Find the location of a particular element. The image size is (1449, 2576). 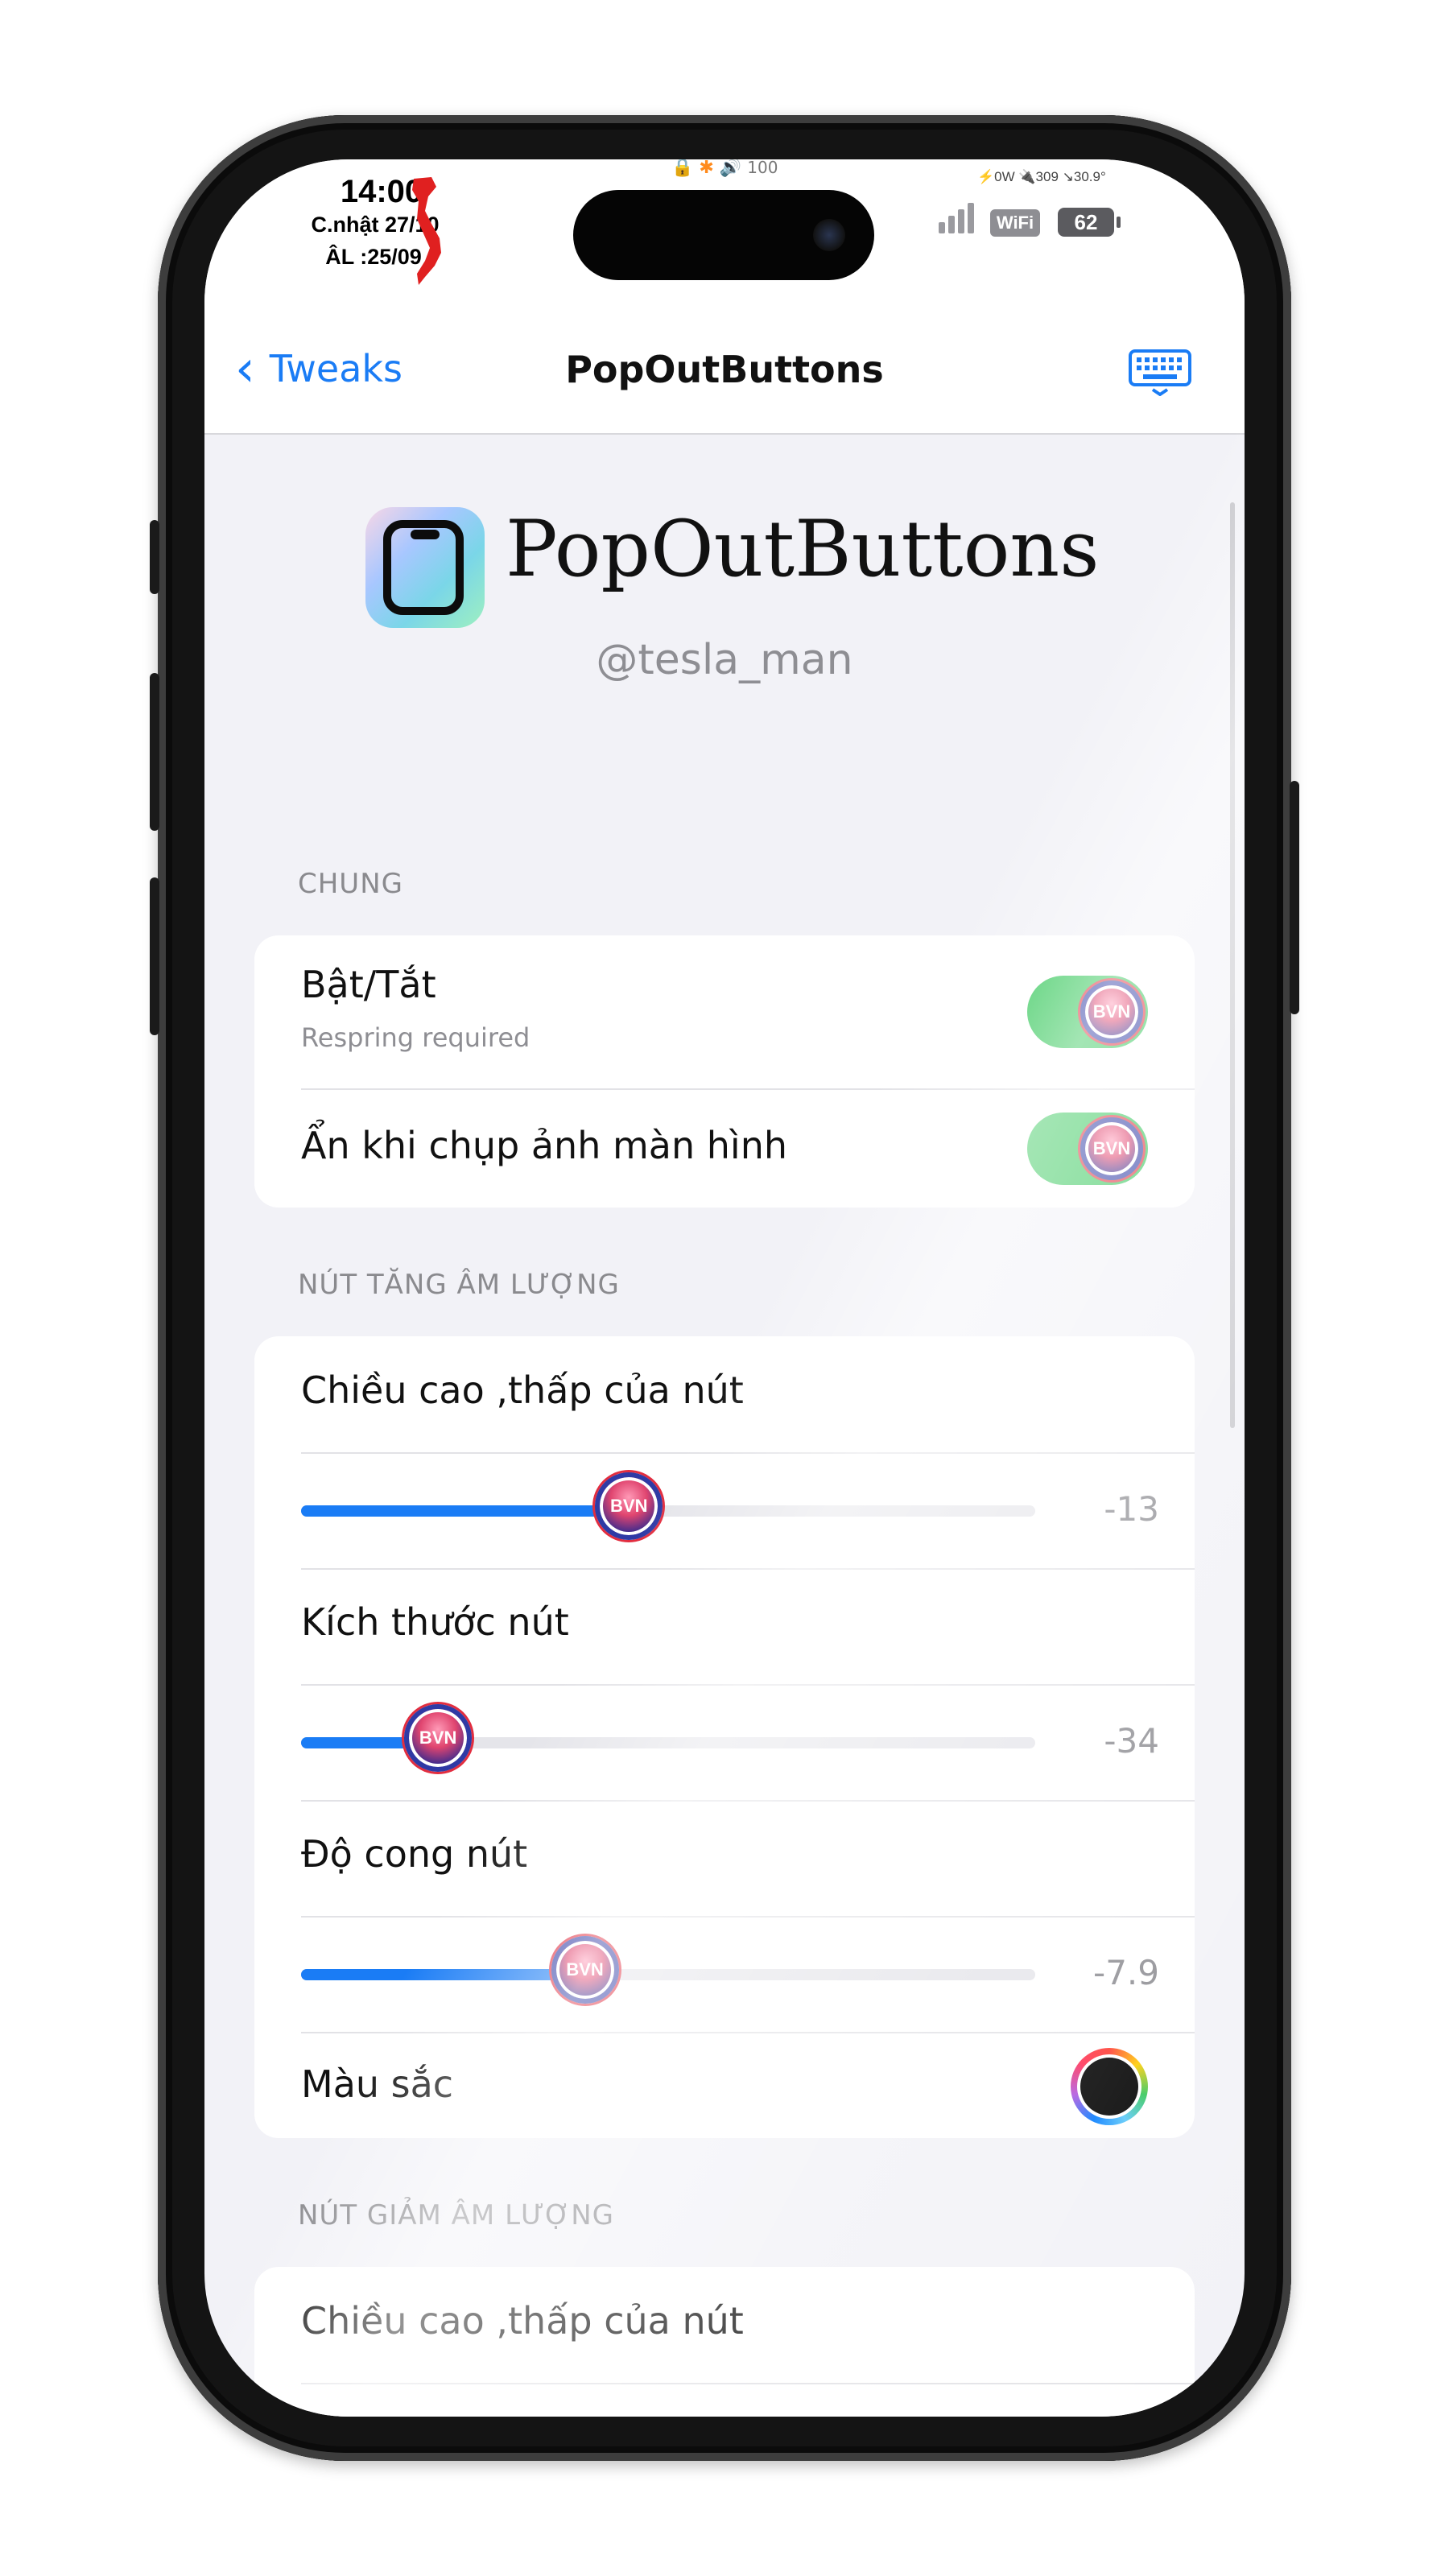

bluetooth-icon: ✱ is located at coordinates (706, 168).